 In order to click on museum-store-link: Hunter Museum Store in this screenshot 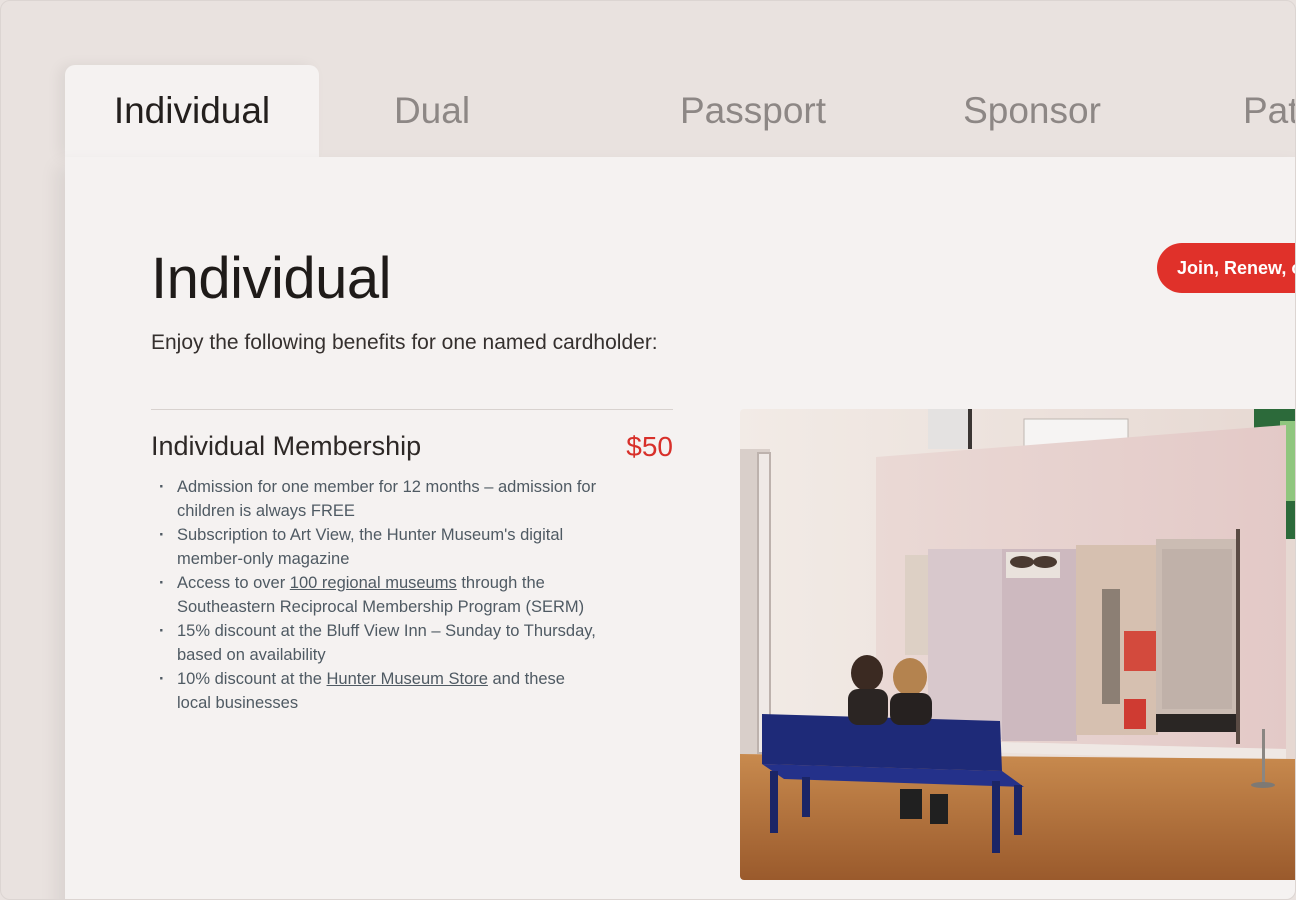, I will do `click(407, 679)`.